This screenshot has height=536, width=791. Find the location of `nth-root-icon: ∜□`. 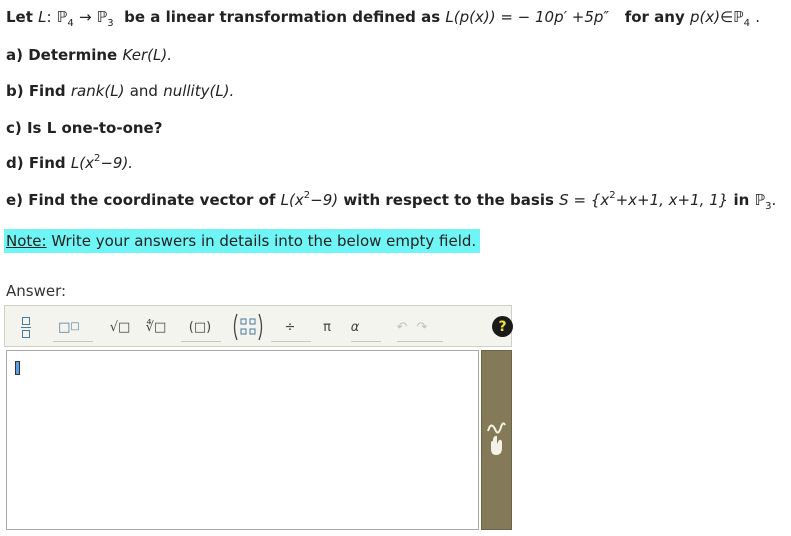

nth-root-icon: ∜□ is located at coordinates (156, 327).